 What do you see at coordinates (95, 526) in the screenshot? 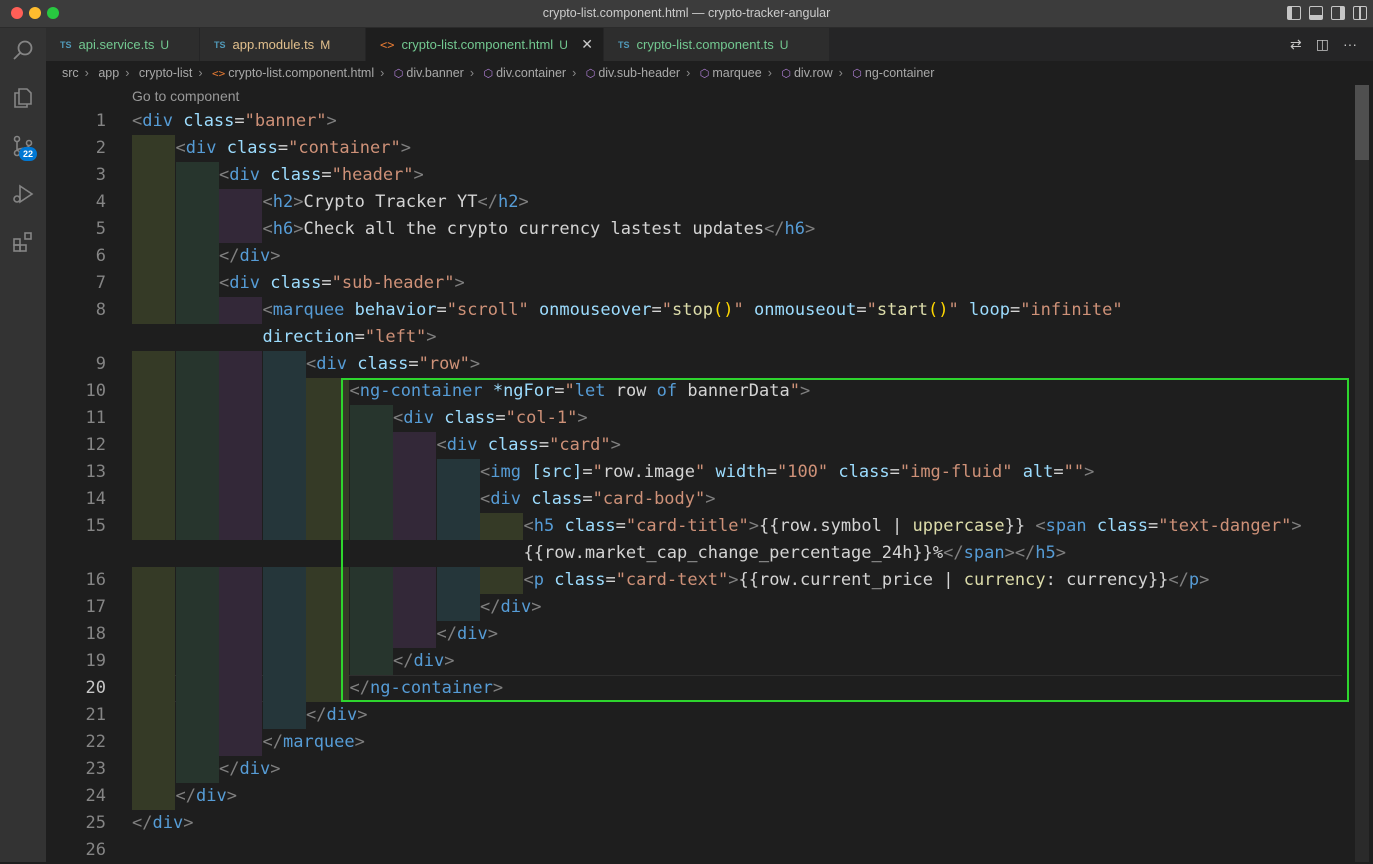
I see `line-number: 15` at bounding box center [95, 526].